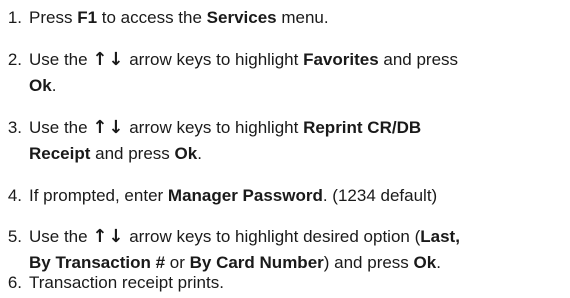  I want to click on step-text: Transaction receipt prints., so click(126, 283).